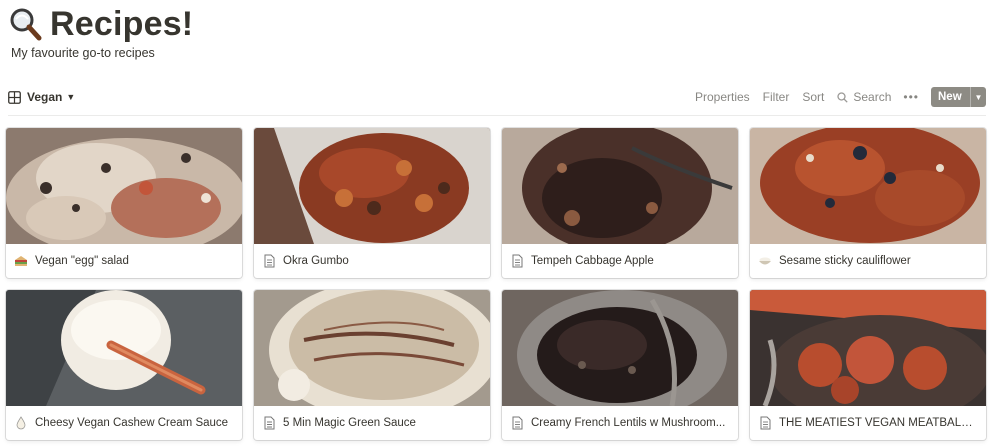 This screenshot has height=446, width=1000. Describe the element at coordinates (83, 53) in the screenshot. I see `page-subtitle: My favourite go-to recipes` at that location.